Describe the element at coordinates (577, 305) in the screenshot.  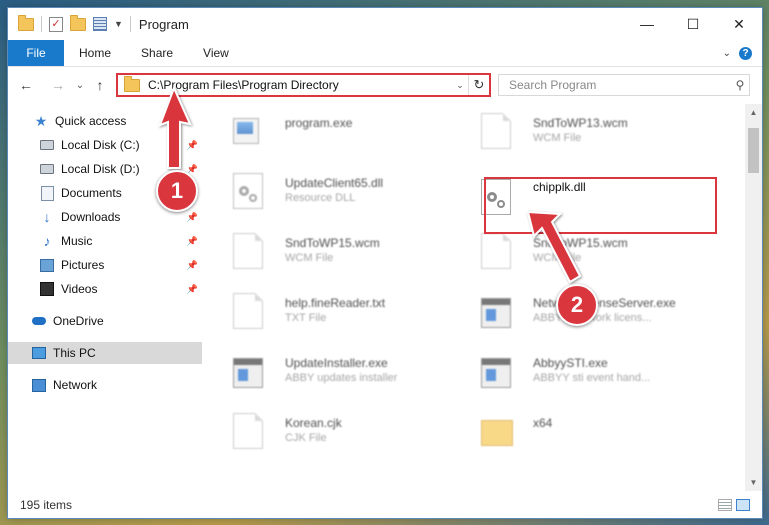
I see `step-badge-2: 2` at that location.